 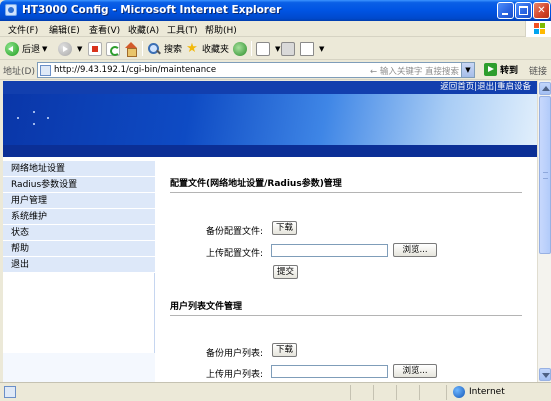 I want to click on refresh-button, so click(x=114, y=48).